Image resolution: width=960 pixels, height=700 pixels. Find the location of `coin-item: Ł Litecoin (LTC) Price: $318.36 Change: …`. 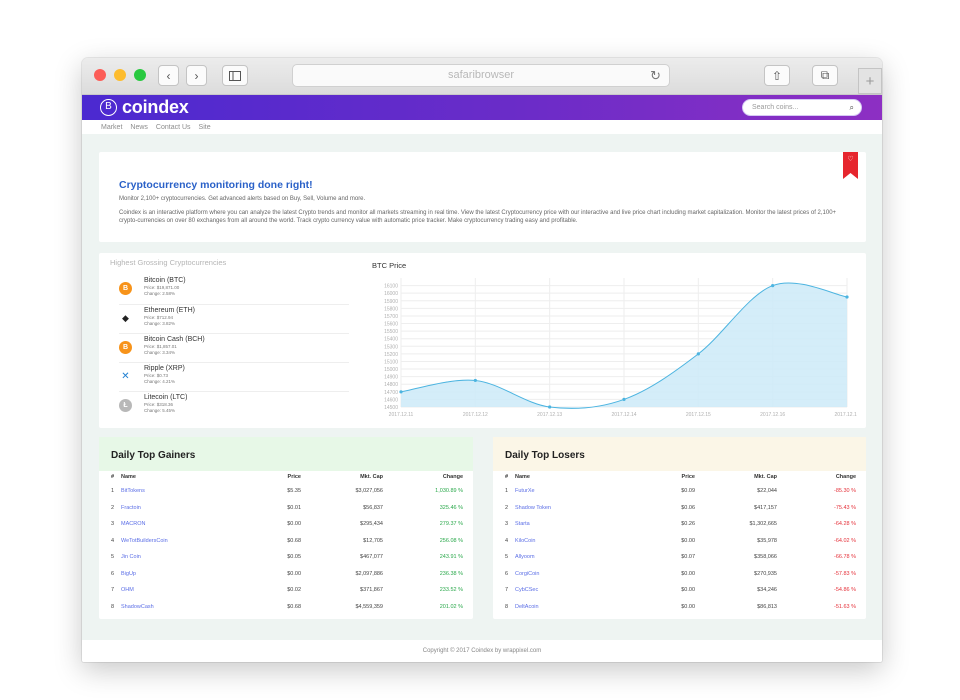

coin-item: Ł Litecoin (LTC) Price: $318.36 Change: … is located at coordinates (153, 403).